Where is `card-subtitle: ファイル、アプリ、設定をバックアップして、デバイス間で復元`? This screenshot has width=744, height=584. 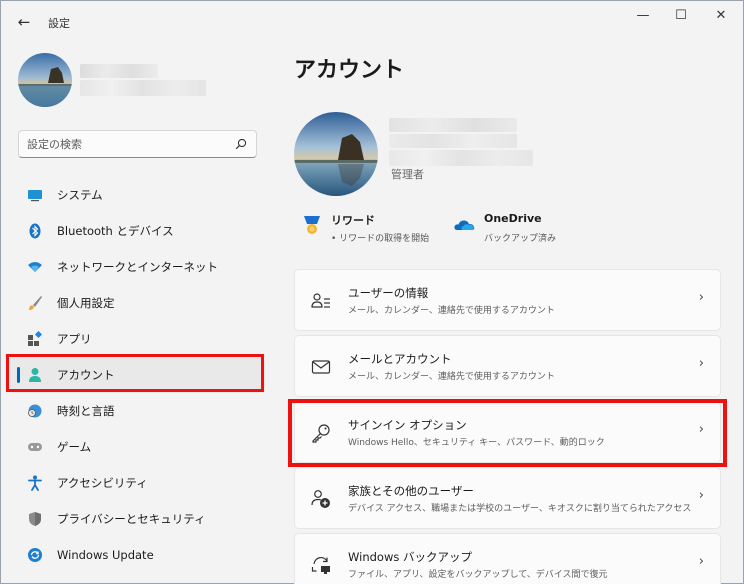
card-subtitle: ファイル、アプリ、設定をバックアップして、デバイス間で復元 is located at coordinates (478, 575).